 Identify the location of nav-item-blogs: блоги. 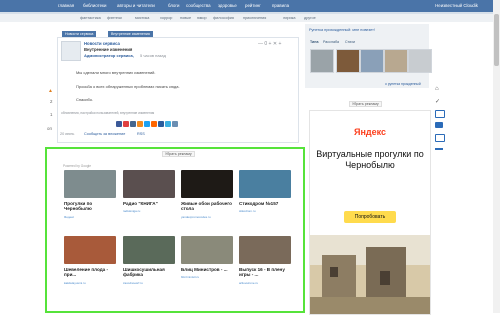
(173, 5).